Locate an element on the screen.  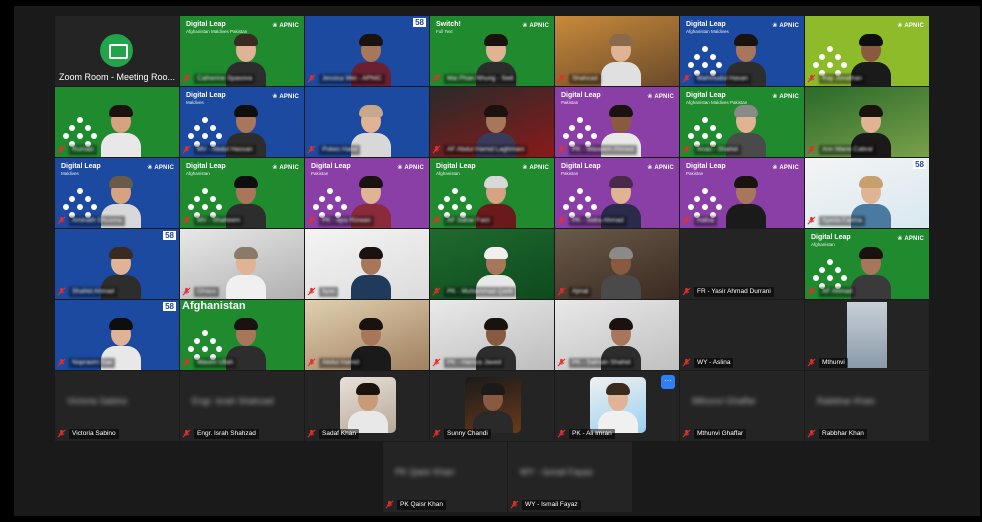
participant-name: Mai Phan Nhung - Swit is located at coordinates (480, 78).